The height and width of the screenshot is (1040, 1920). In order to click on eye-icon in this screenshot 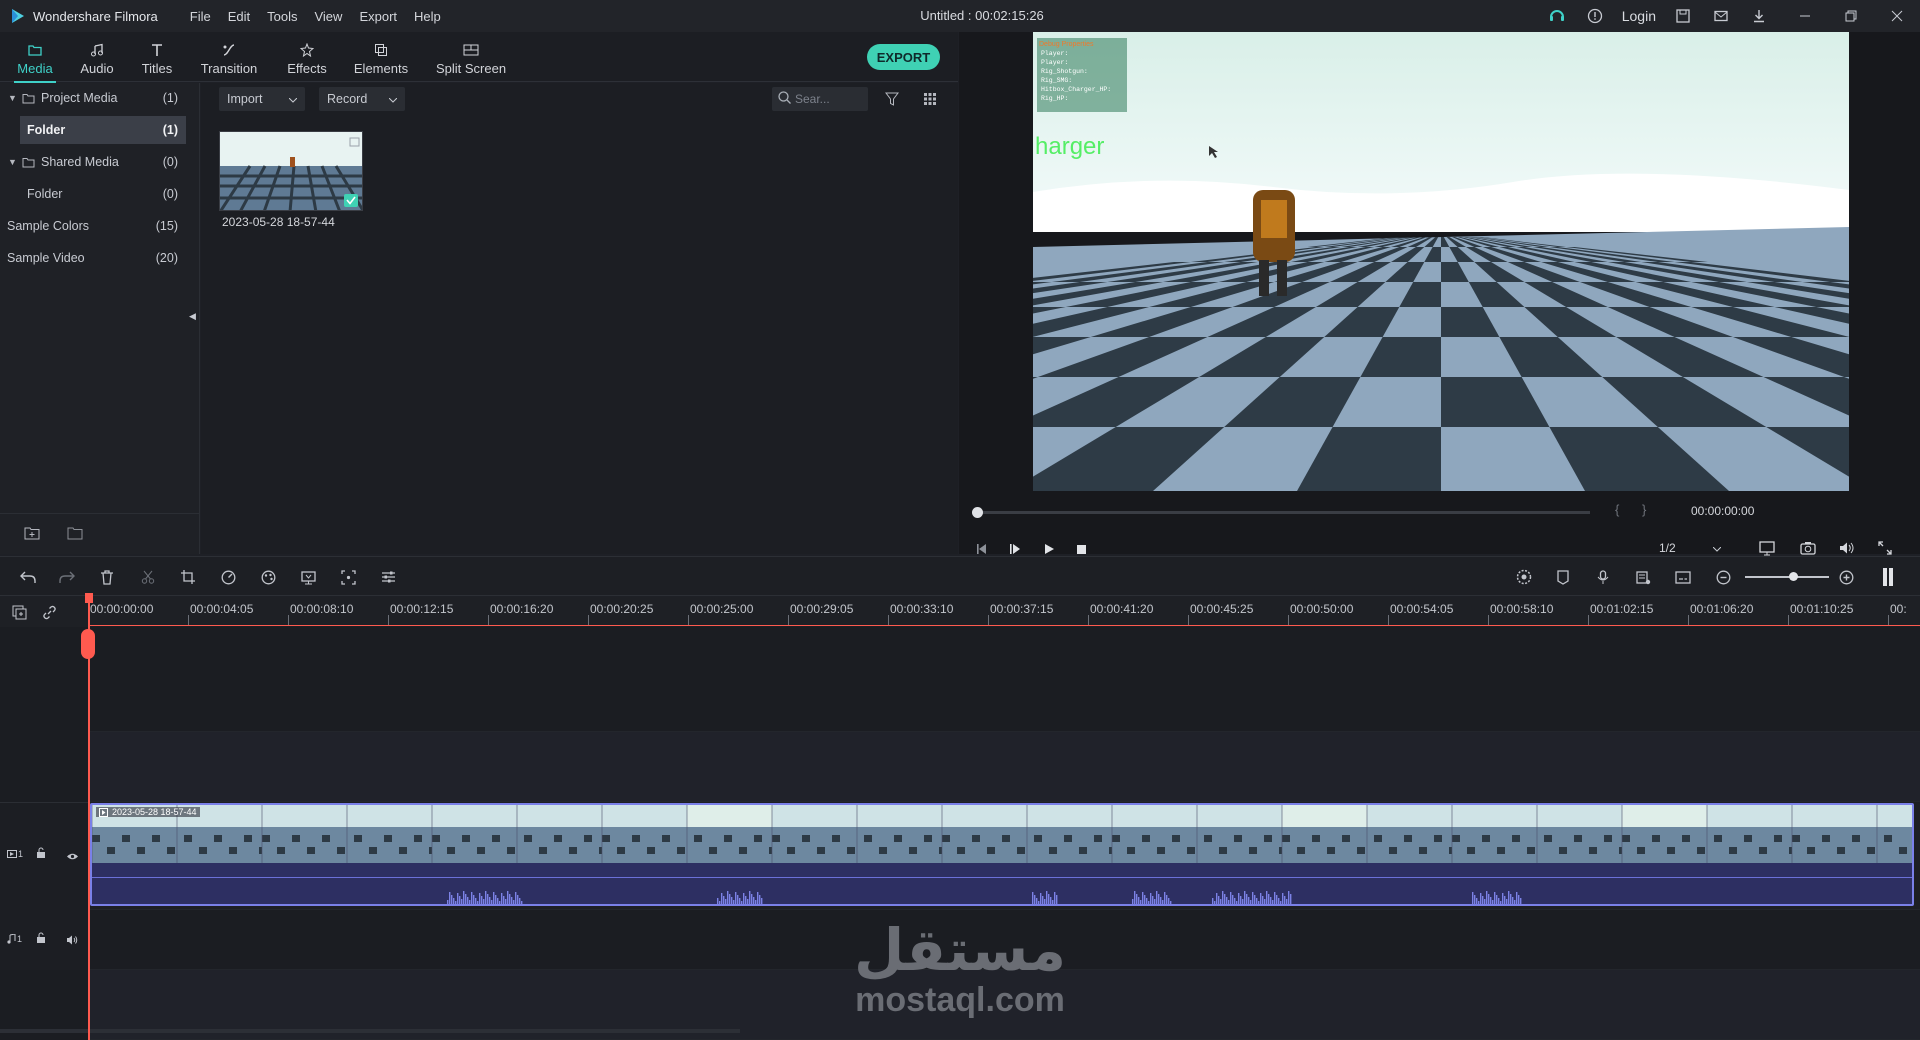, I will do `click(72, 856)`.